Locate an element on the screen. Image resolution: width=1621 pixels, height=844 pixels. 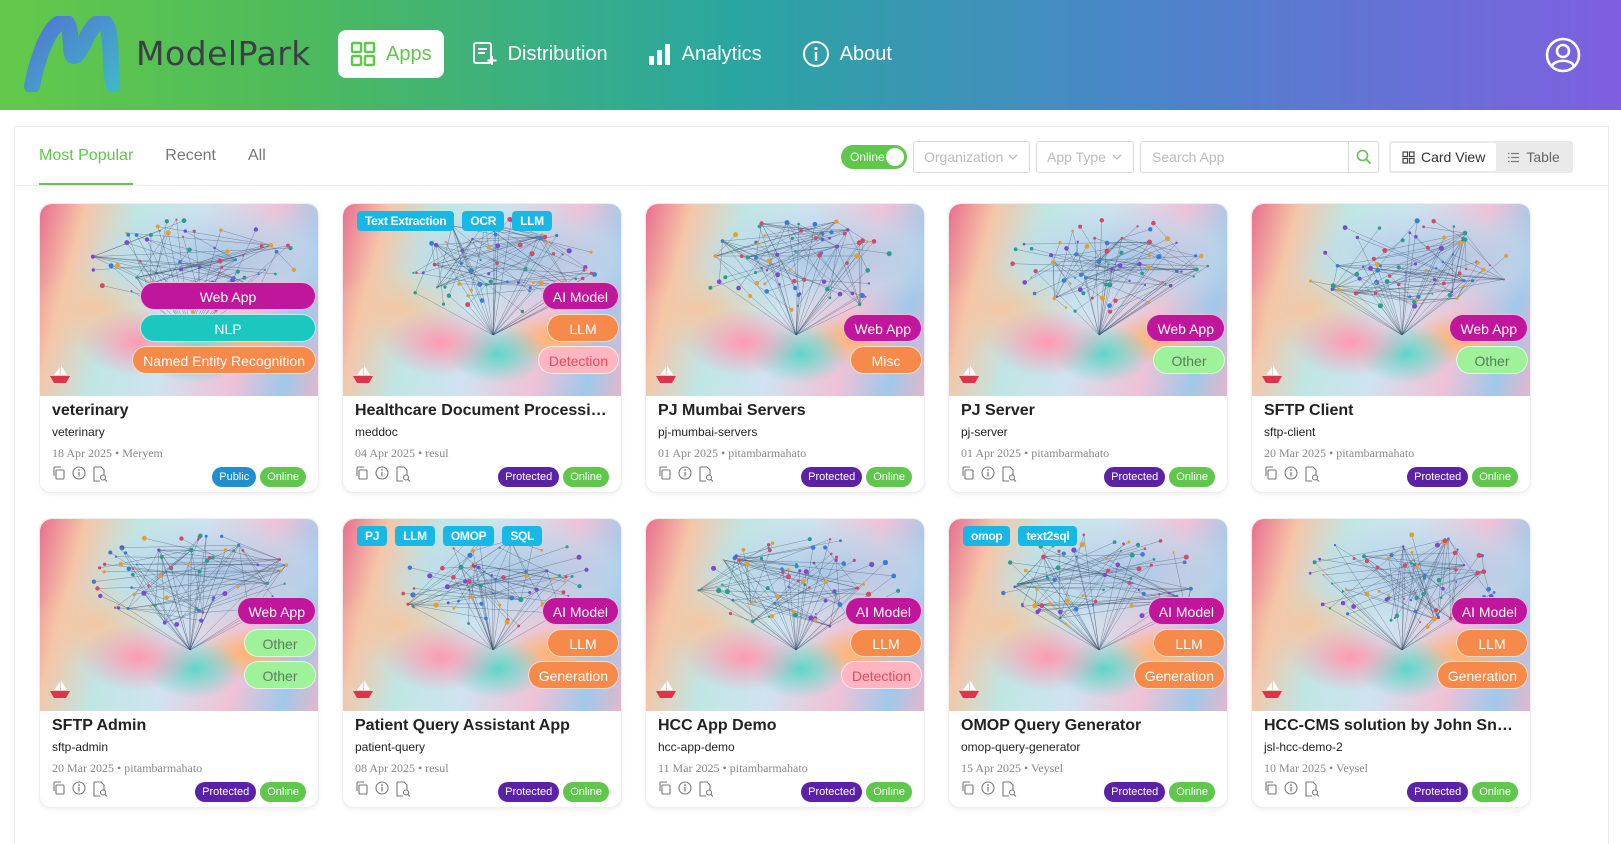
search-button is located at coordinates (1363, 157).